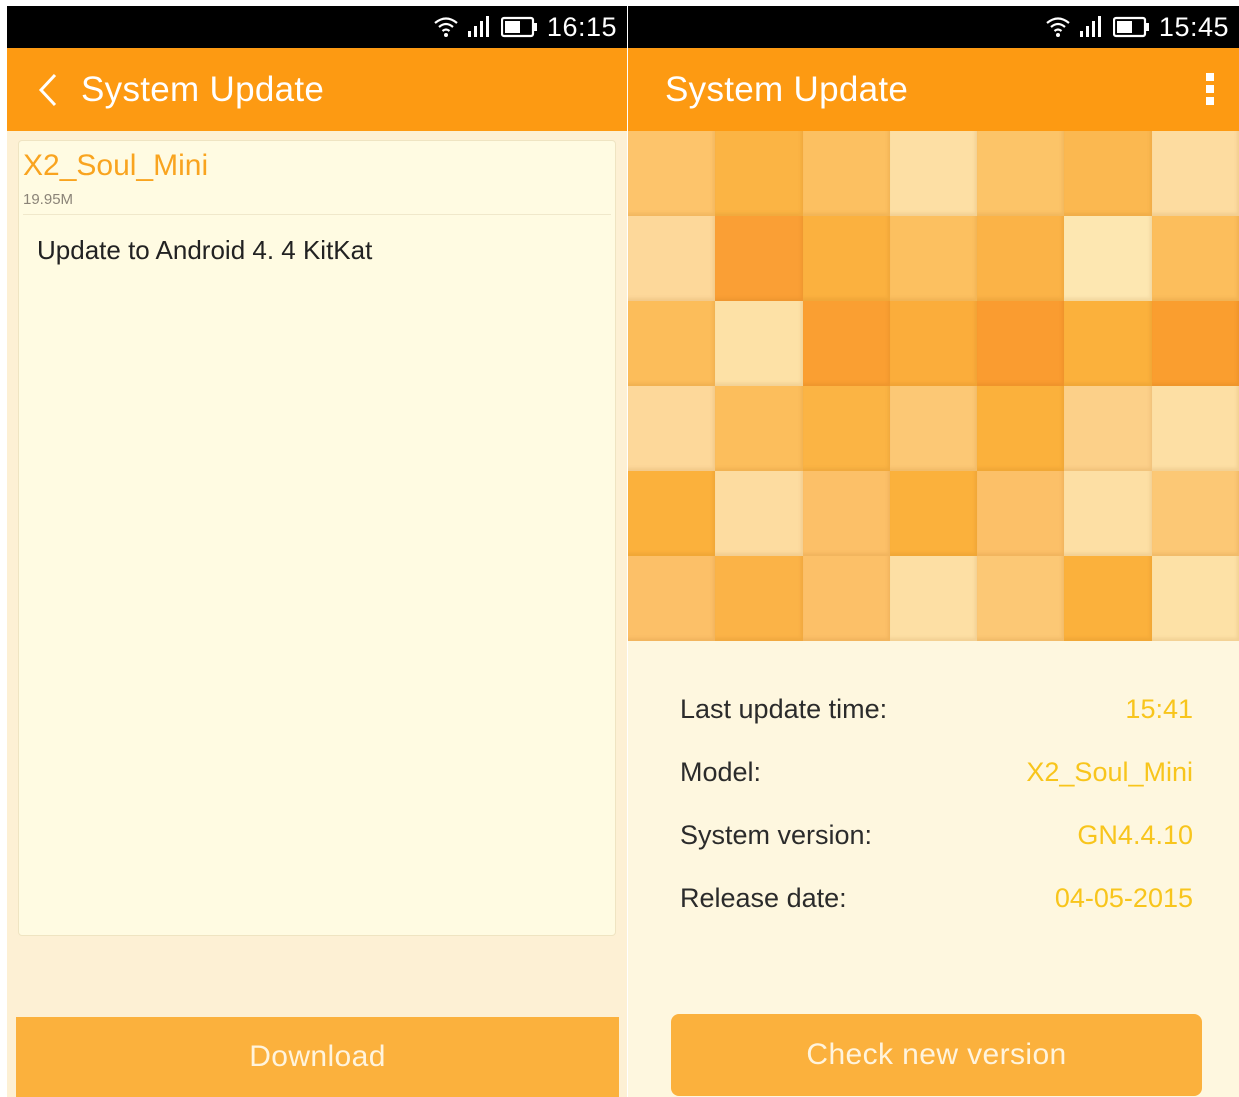 The width and height of the screenshot is (1239, 1097). I want to click on back-button, so click(48, 90).